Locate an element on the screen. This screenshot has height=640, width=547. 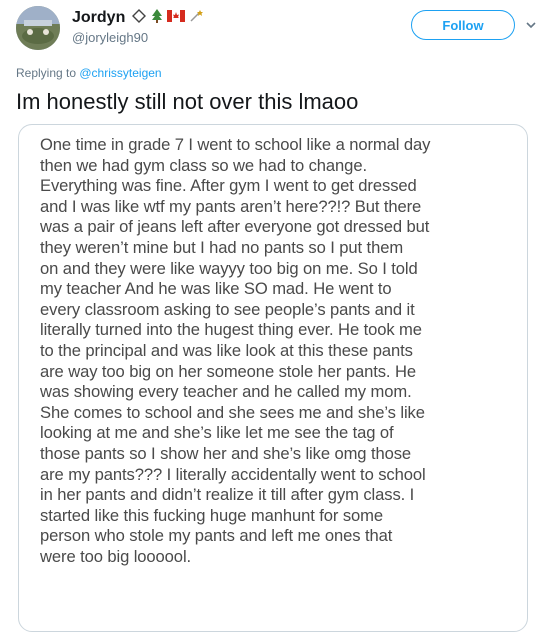
tweet-header: Jordyn @joryleigh90 Follow is located at coordinates (276, 28).